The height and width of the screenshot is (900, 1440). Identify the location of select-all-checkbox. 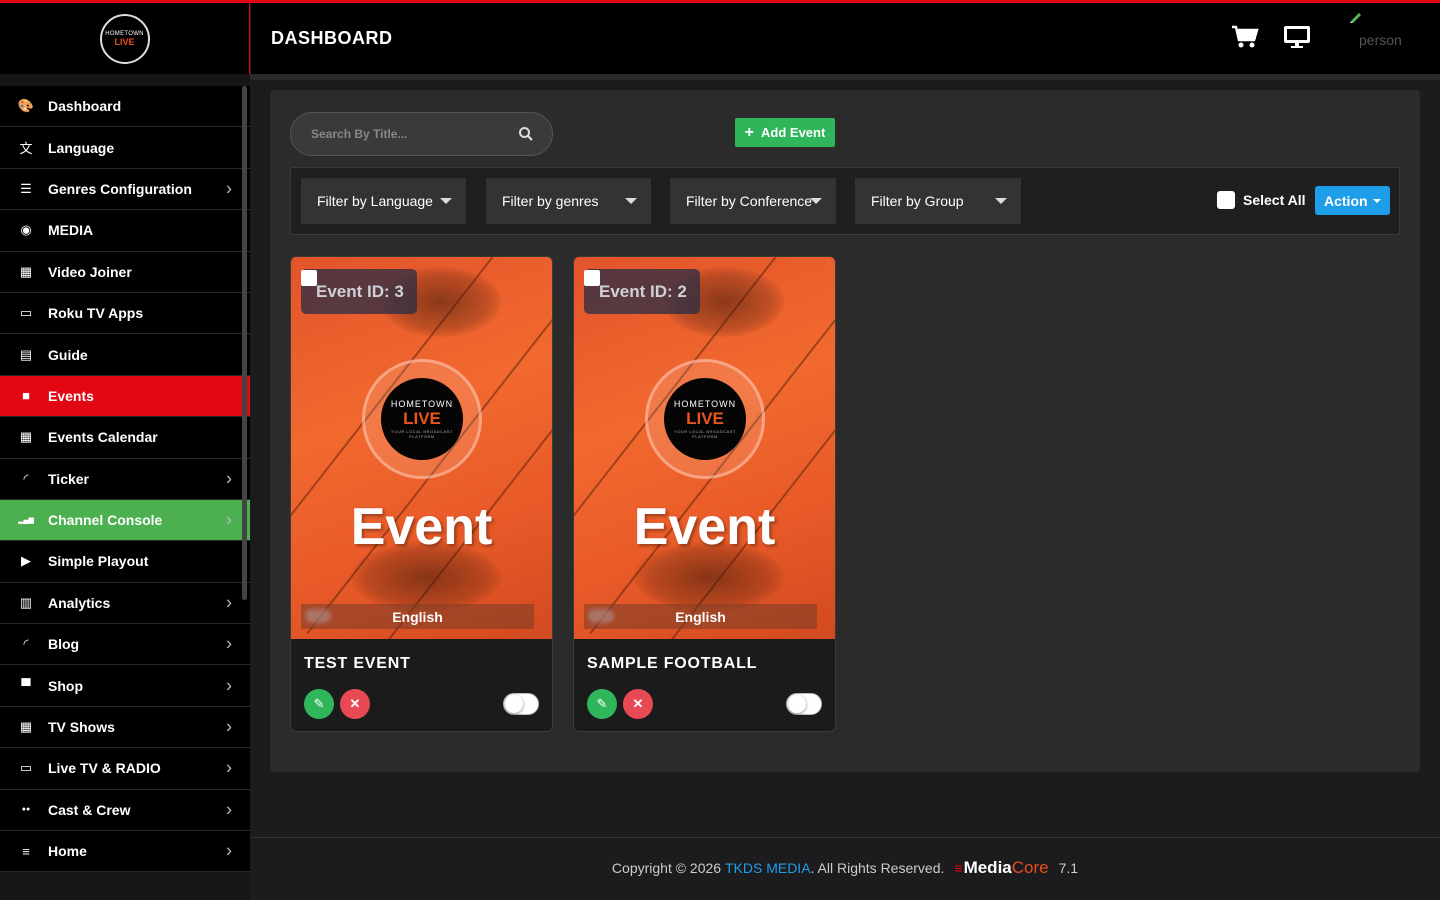
(1226, 200).